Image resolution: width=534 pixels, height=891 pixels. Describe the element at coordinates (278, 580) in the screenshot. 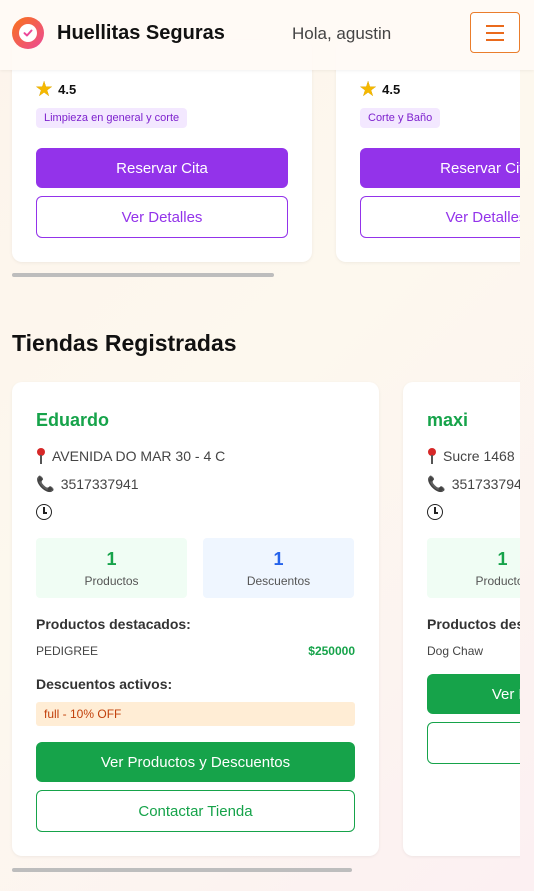

I see `discounts-label: Descuentos` at that location.